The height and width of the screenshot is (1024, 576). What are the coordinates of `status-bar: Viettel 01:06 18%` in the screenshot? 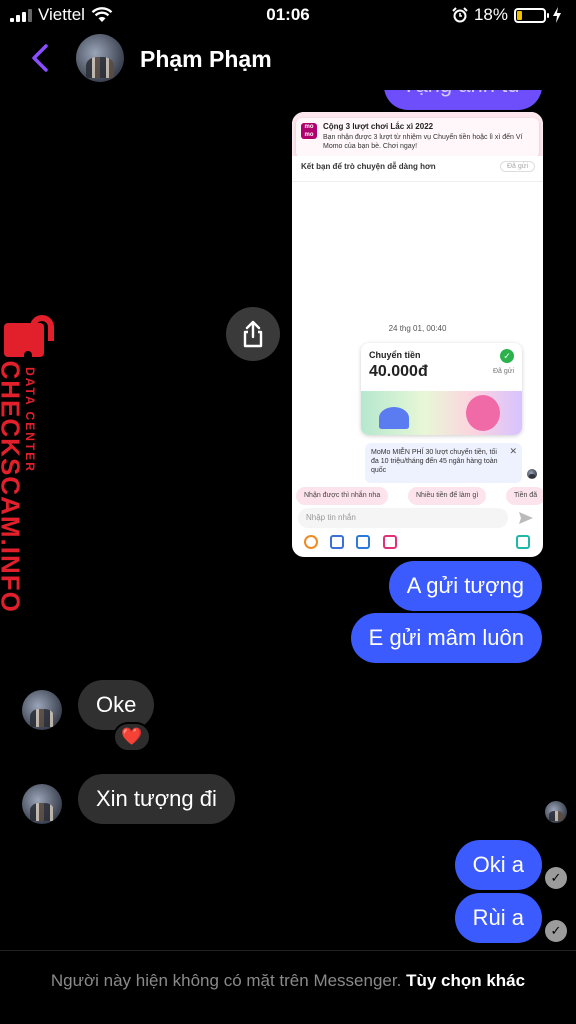 It's located at (288, 15).